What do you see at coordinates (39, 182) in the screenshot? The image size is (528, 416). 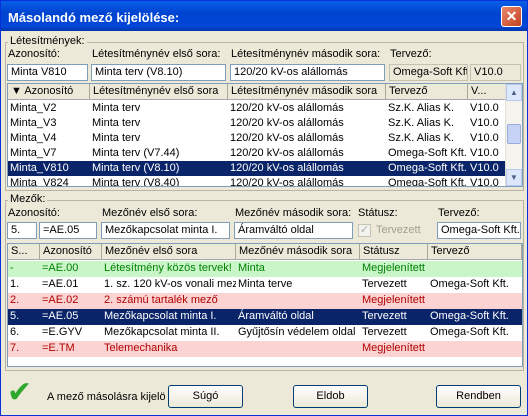 I see `facility-cell: Minta_V824` at bounding box center [39, 182].